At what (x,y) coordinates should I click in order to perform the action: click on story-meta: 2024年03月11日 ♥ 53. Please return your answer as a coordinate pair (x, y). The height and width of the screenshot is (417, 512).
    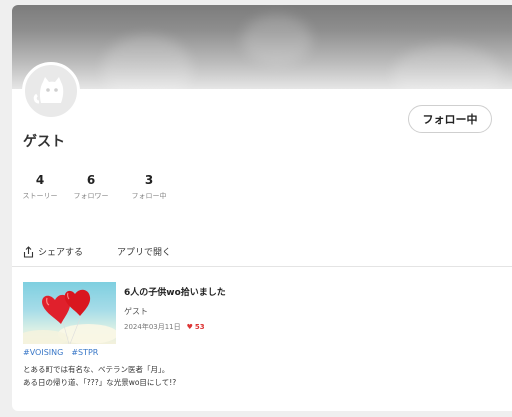
    Looking at the image, I should click on (164, 327).